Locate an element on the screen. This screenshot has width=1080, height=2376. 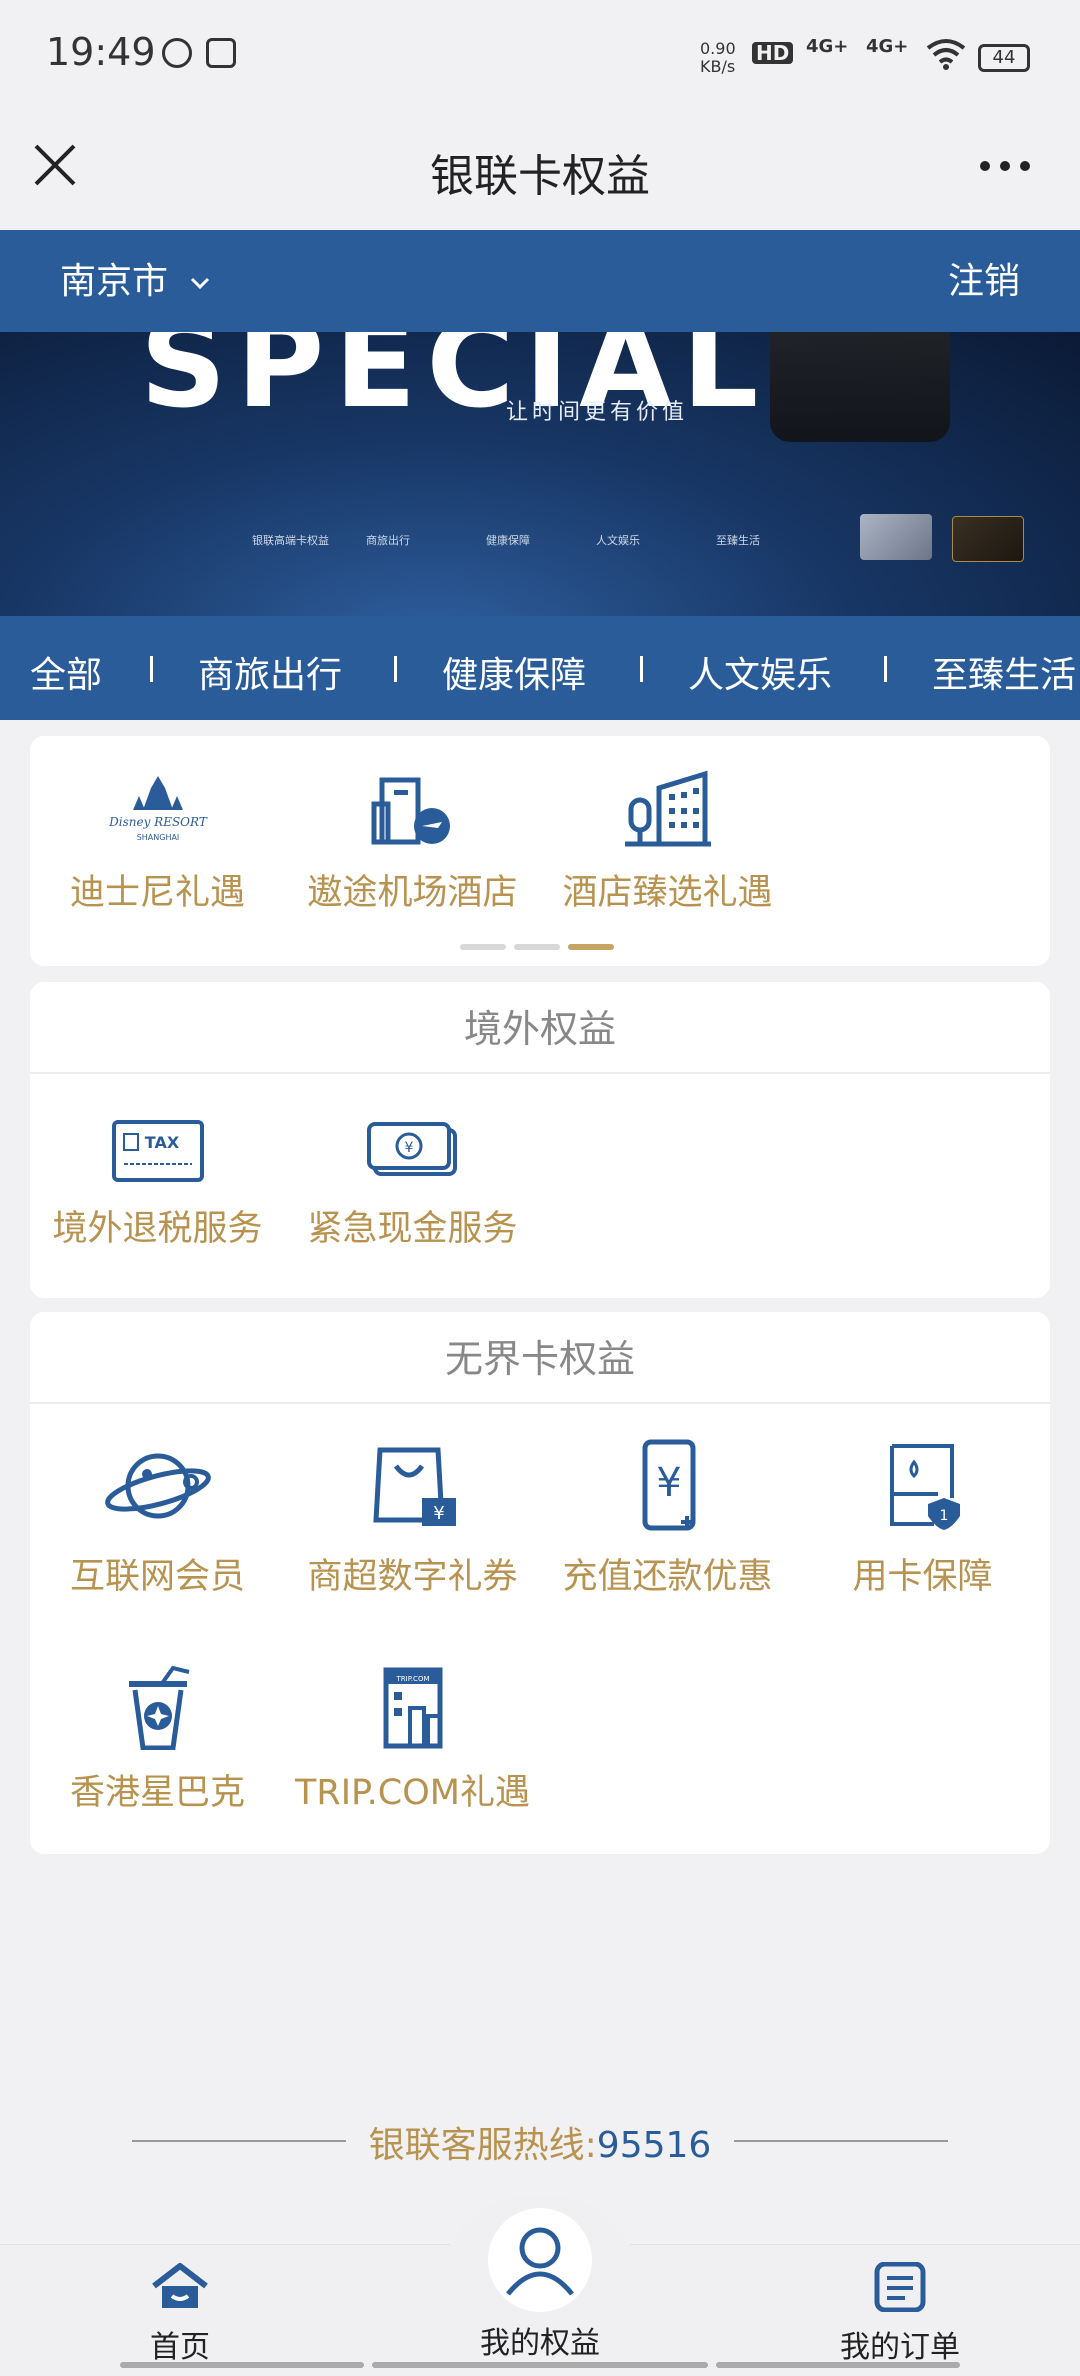
hotline-label: 银联客服热线: is located at coordinates (482, 2145).